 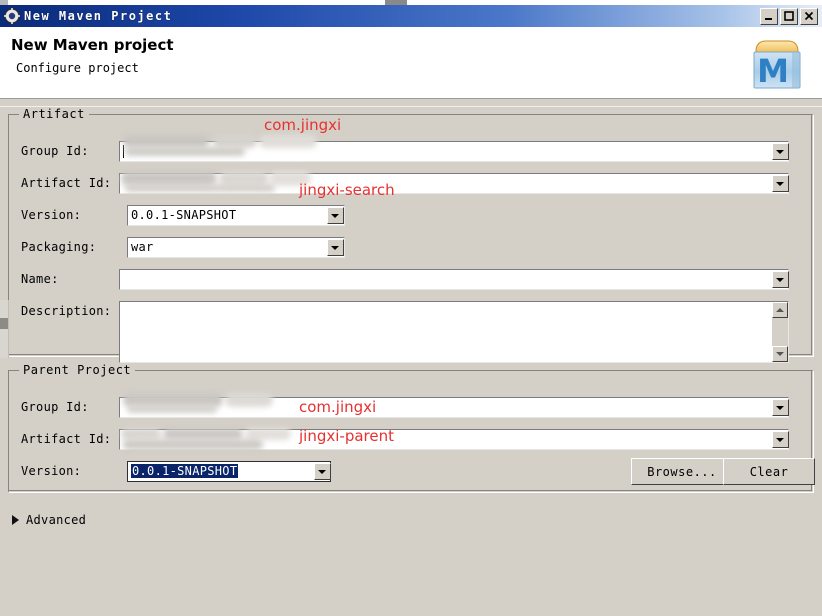 I want to click on artifact-group-id-label: Group Id:, so click(x=55, y=151).